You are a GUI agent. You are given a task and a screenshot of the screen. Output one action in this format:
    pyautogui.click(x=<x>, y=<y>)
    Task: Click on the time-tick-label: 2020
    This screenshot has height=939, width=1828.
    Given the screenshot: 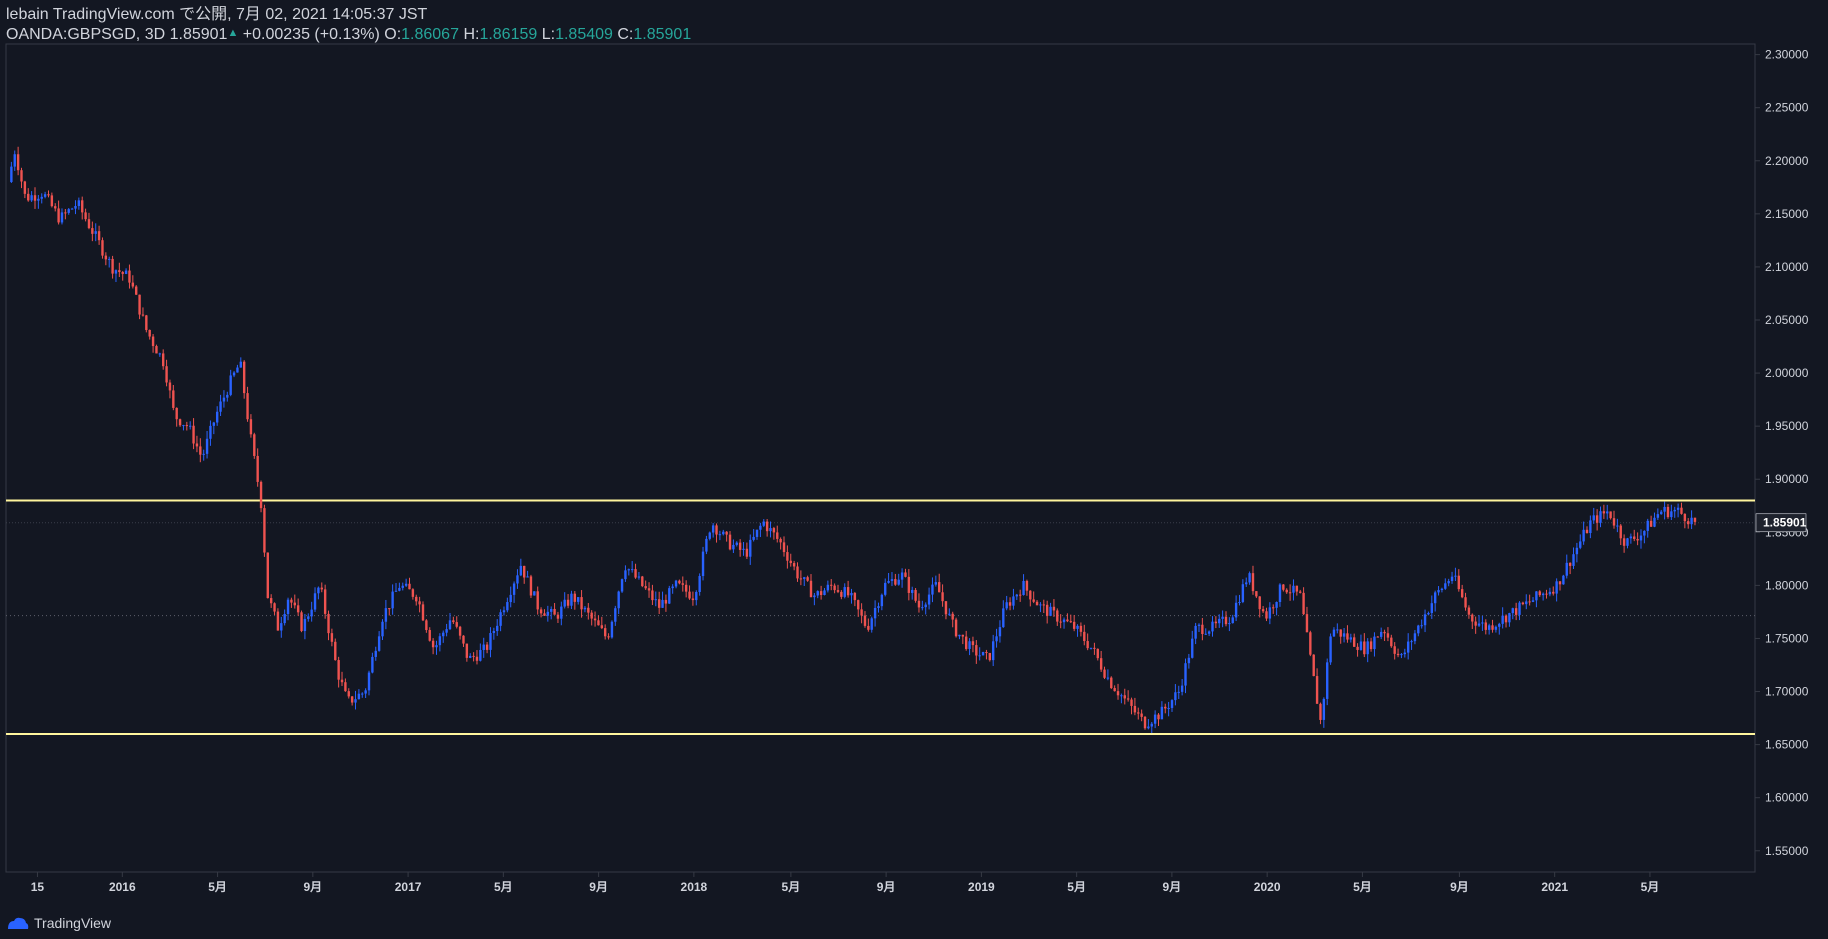 What is the action you would take?
    pyautogui.click(x=1267, y=887)
    